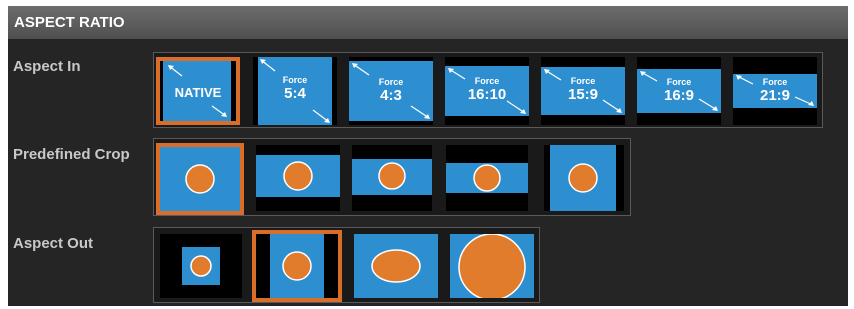 The image size is (854, 309). Describe the element at coordinates (47, 66) in the screenshot. I see `aspect-in-label: Aspect In` at that location.